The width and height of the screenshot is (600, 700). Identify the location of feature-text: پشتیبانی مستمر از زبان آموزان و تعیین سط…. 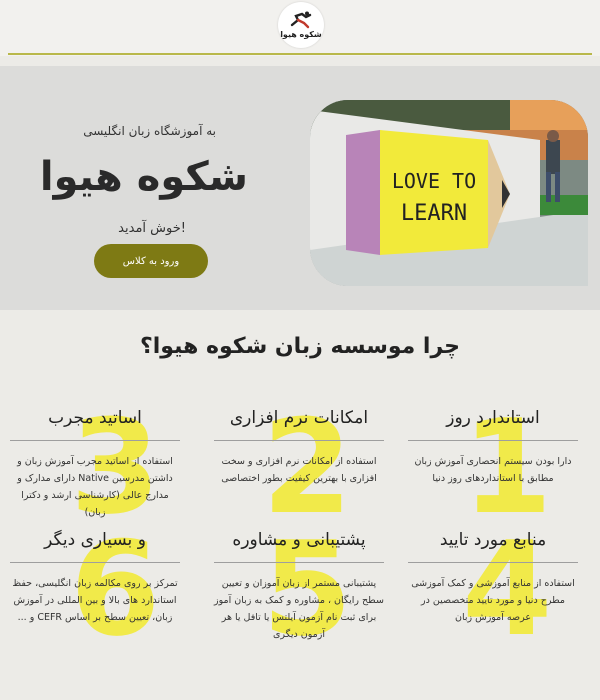
(299, 609).